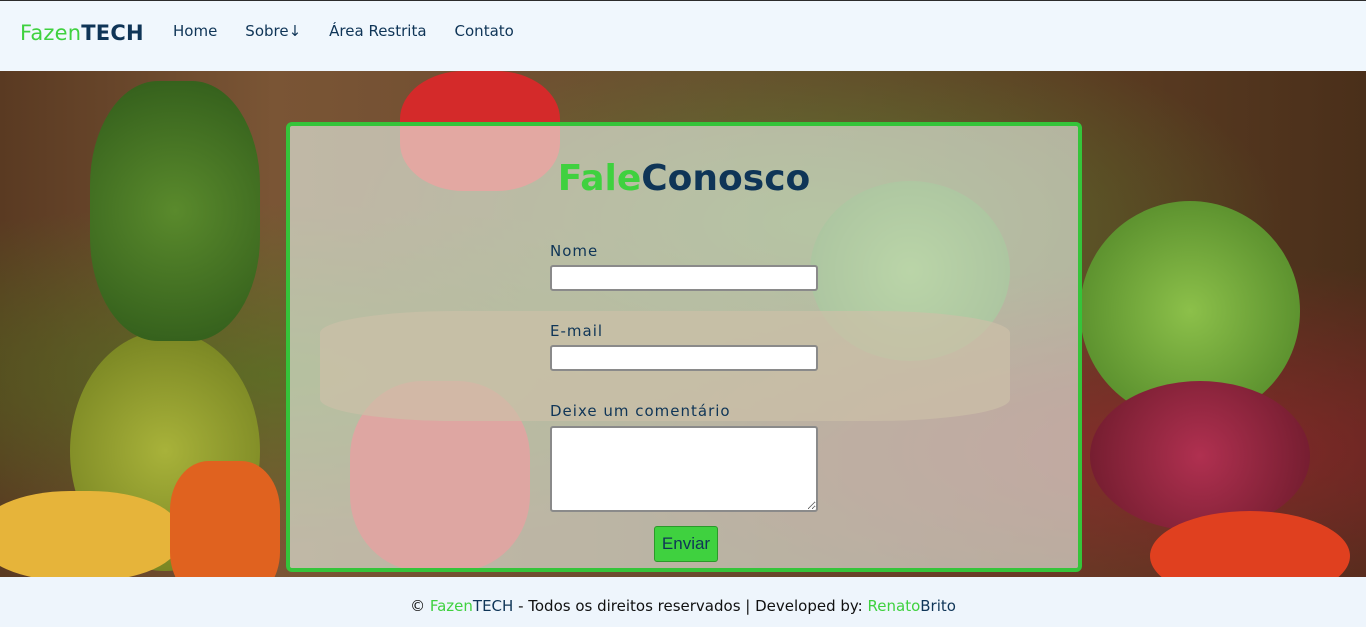 Image resolution: width=1366 pixels, height=627 pixels. Describe the element at coordinates (420, 606) in the screenshot. I see `copyright-symbol: ©` at that location.